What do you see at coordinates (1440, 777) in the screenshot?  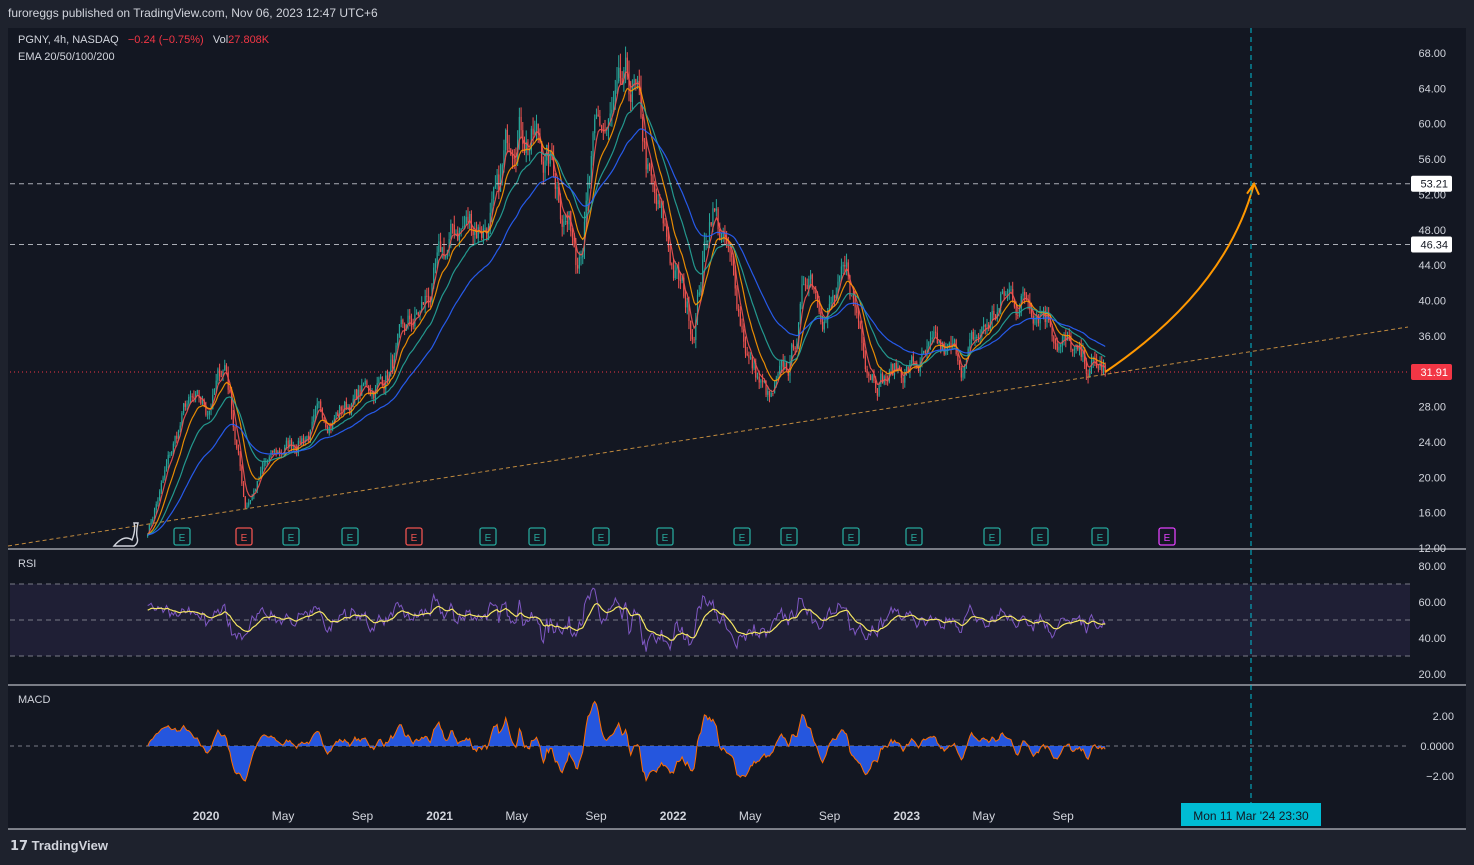 I see `macd-axis-tick: −2.00` at bounding box center [1440, 777].